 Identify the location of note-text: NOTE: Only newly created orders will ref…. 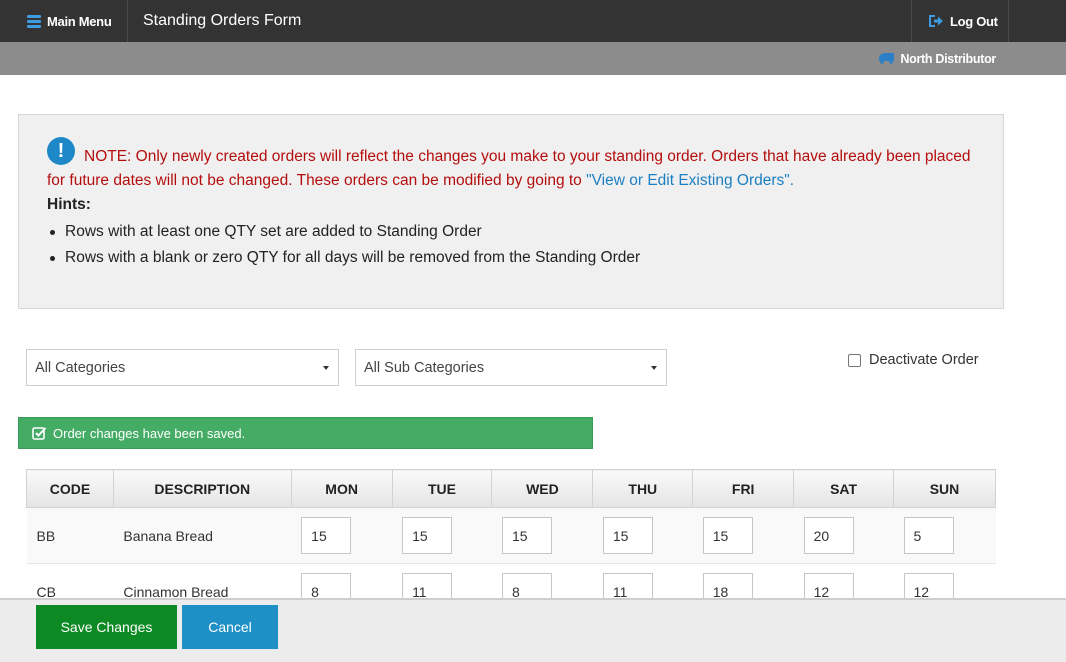
(511, 165).